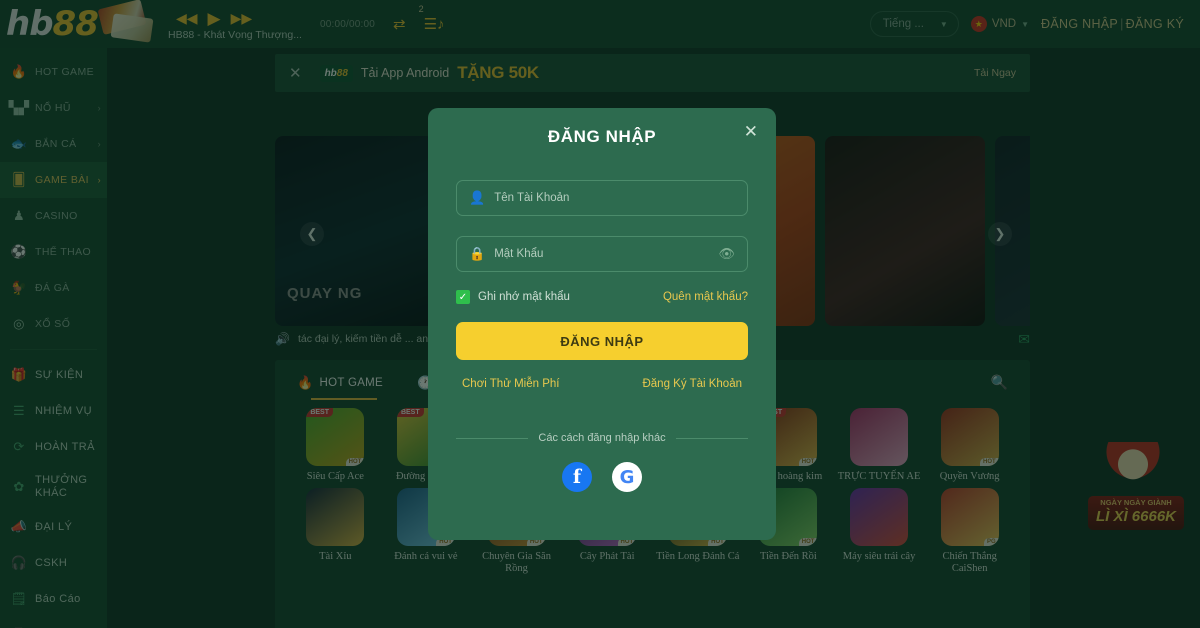  What do you see at coordinates (577, 477) in the screenshot?
I see `facebook-login-icon: f` at bounding box center [577, 477].